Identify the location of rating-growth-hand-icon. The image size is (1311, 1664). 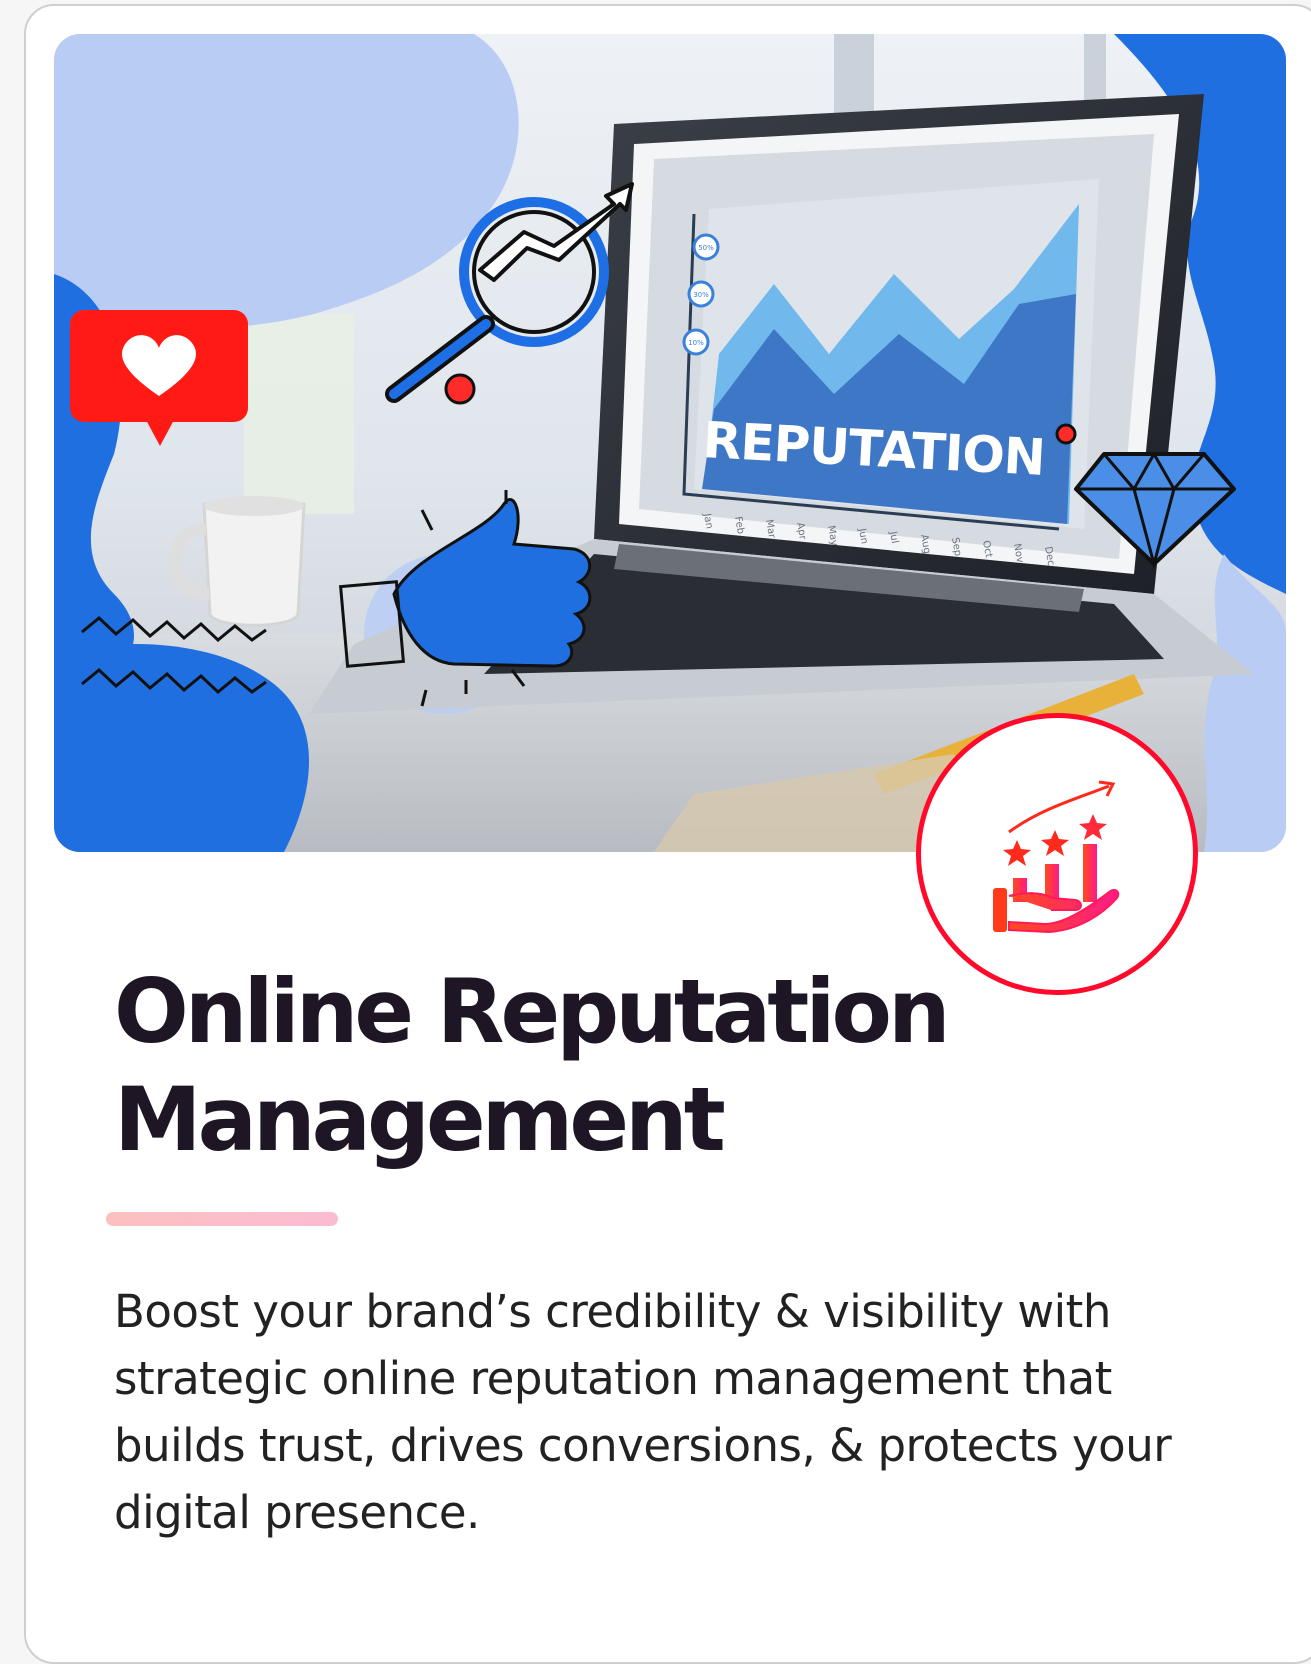
(1056, 857).